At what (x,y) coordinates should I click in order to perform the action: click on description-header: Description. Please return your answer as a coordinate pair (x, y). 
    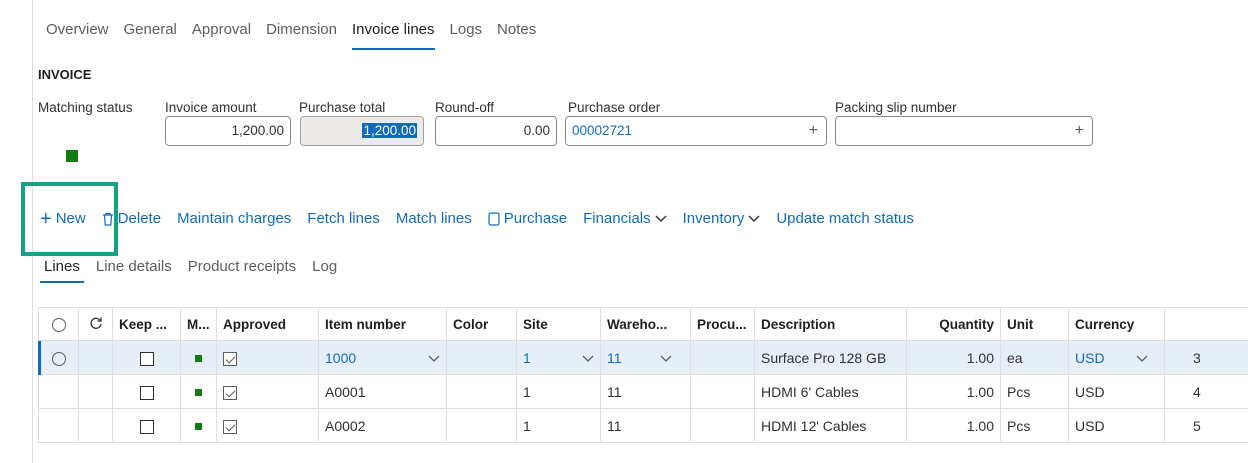
    Looking at the image, I should click on (830, 324).